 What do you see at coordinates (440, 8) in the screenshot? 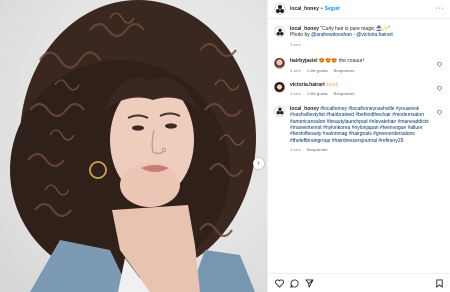
I see `more-options-button: ···` at bounding box center [440, 8].